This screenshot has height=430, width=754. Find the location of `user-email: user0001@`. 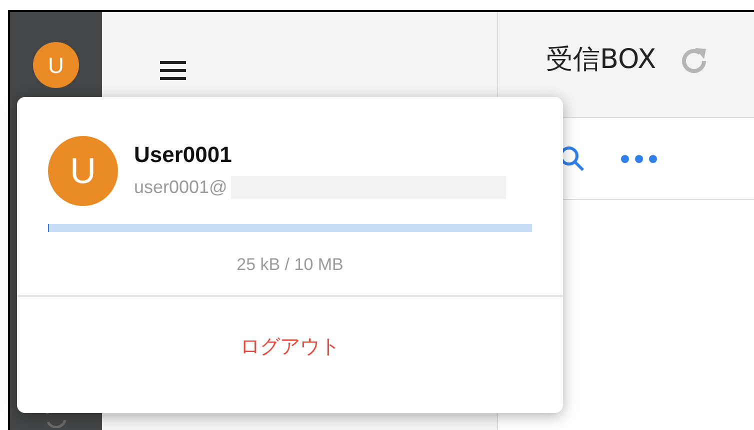

user-email: user0001@ is located at coordinates (181, 188).